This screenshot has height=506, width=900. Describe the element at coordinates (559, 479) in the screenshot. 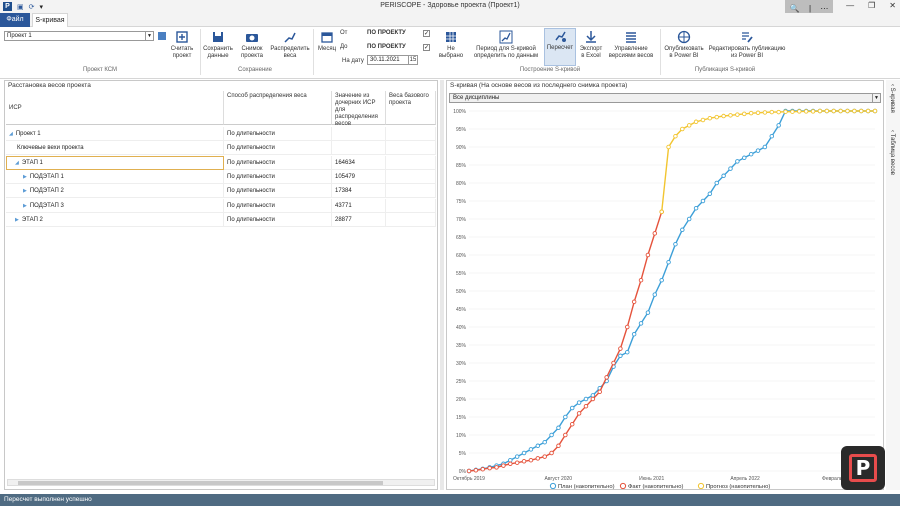

I see `x-tick-label: Август 2020` at that location.